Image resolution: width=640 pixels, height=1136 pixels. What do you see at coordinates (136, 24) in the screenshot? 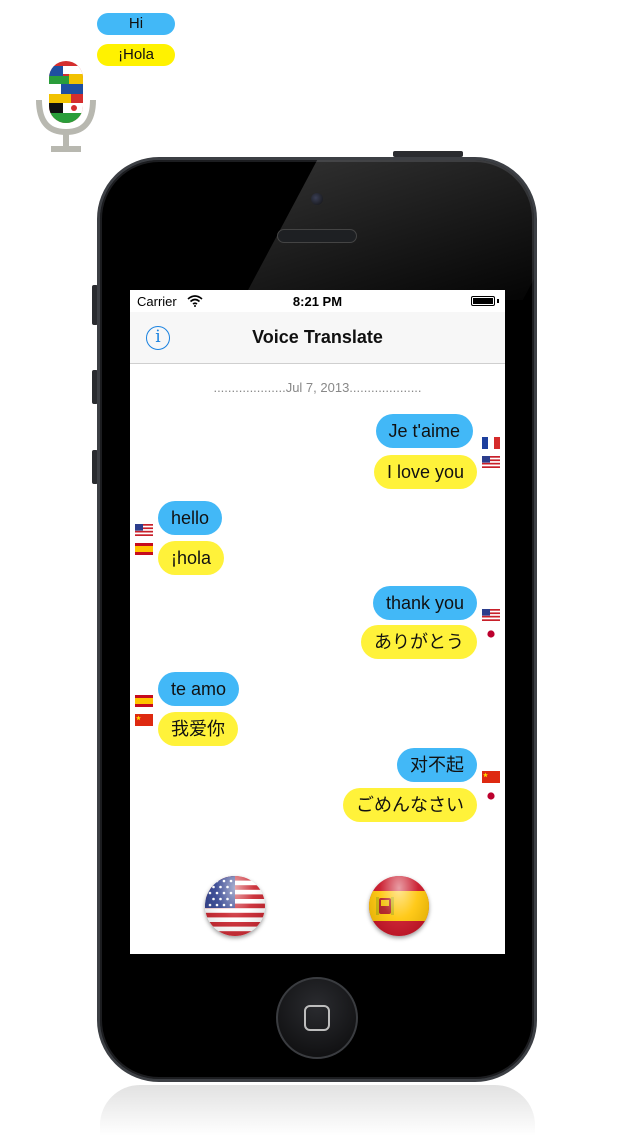
I see `logo-bubble-hi: Hi` at bounding box center [136, 24].